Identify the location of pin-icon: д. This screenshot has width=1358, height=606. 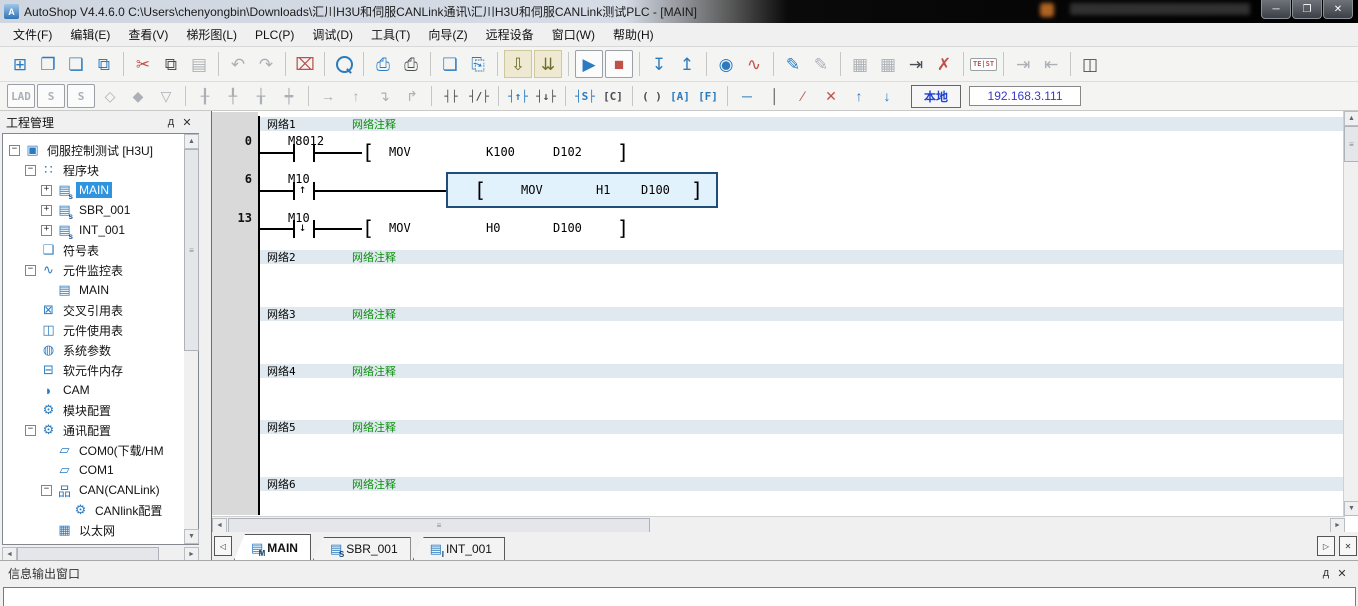
(171, 122).